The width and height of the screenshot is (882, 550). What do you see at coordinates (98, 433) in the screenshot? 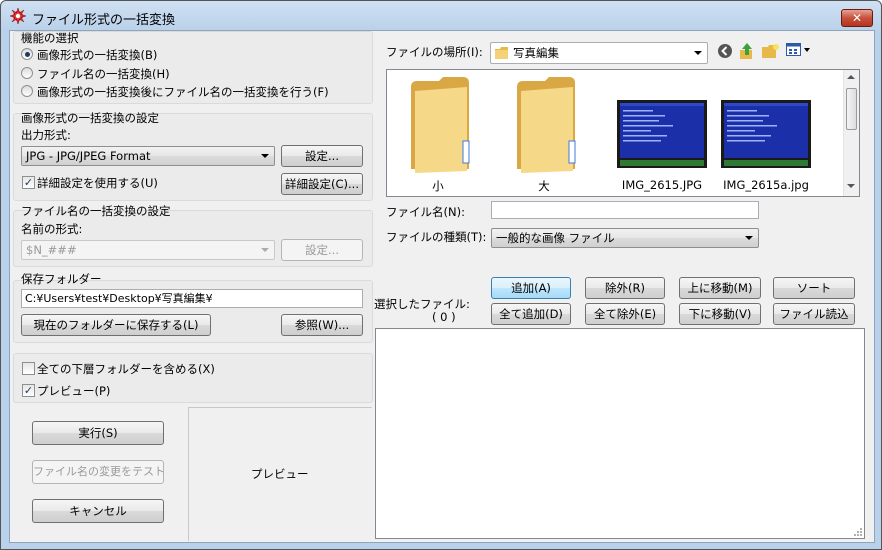
I see `run-button: 実行(S)` at bounding box center [98, 433].